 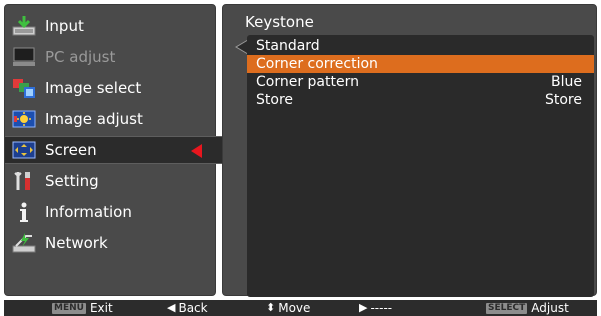 What do you see at coordinates (24, 150) in the screenshot?
I see `screen-icon` at bounding box center [24, 150].